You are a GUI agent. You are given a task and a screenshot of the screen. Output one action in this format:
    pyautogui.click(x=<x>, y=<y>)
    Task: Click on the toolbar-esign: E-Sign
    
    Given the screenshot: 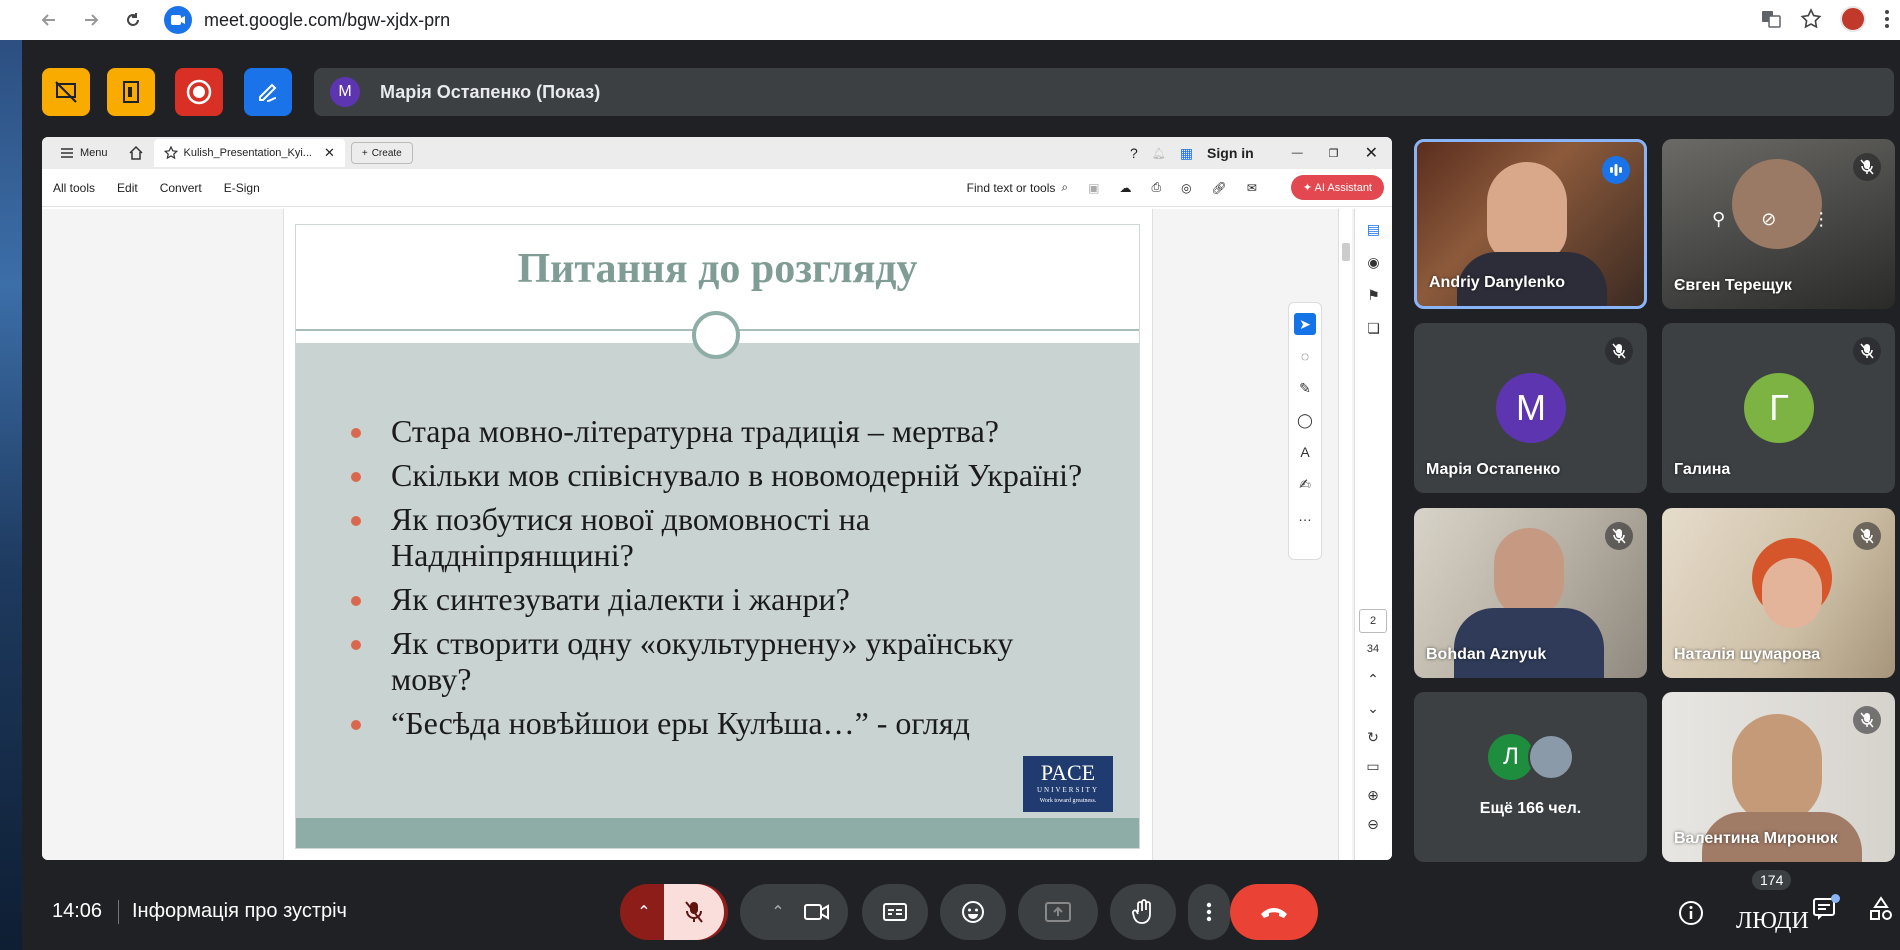 What is the action you would take?
    pyautogui.click(x=242, y=188)
    